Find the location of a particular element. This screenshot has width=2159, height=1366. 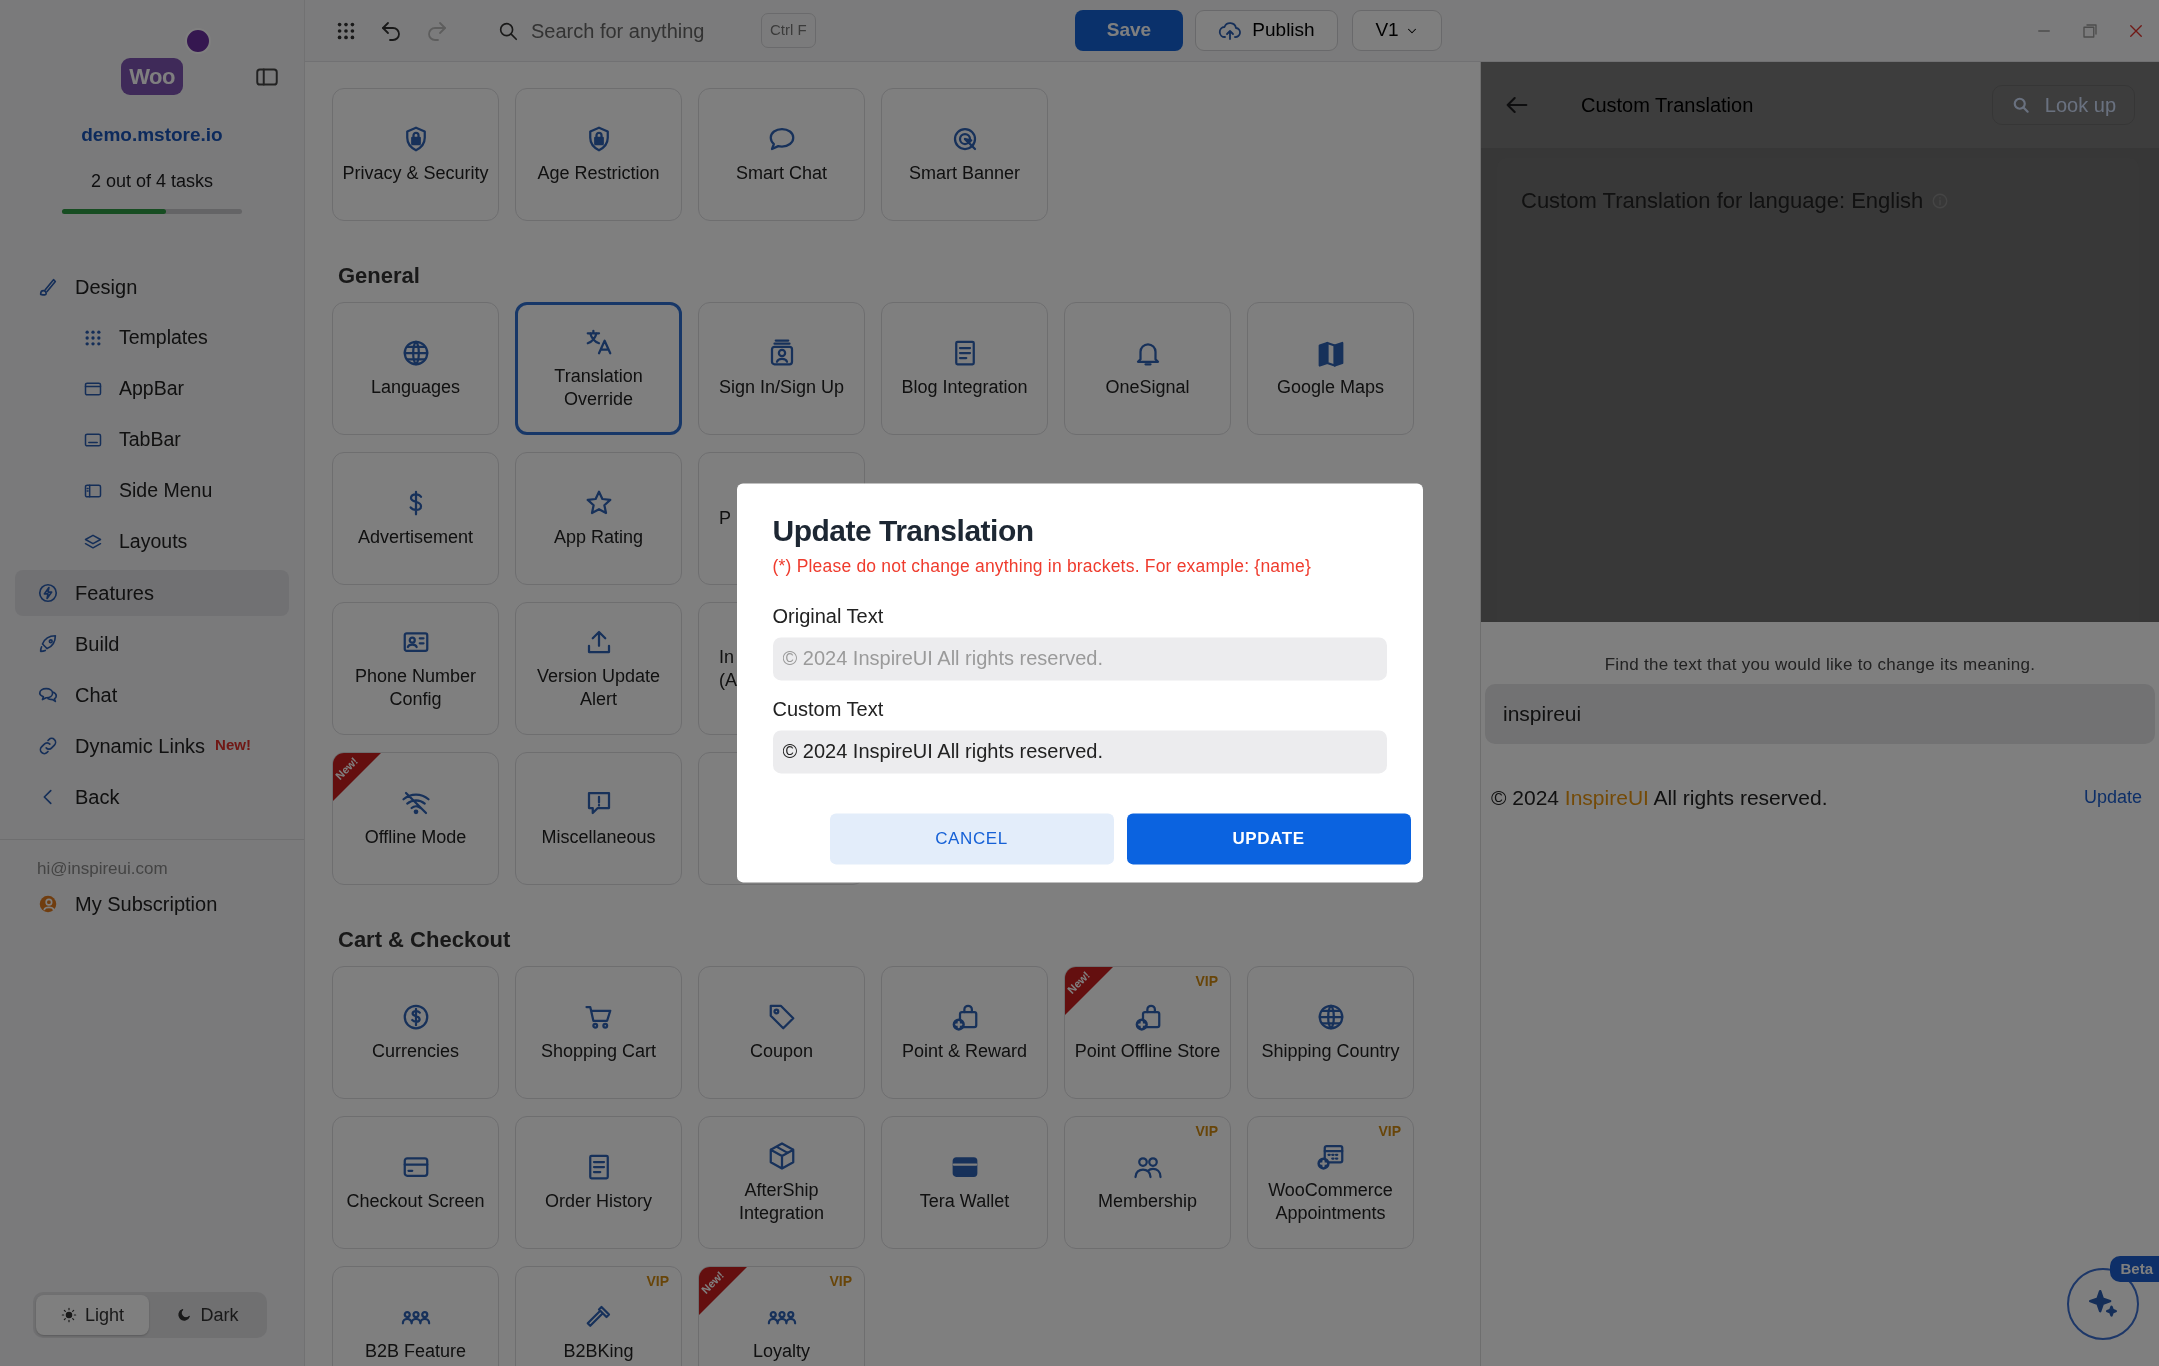

save-button: Save is located at coordinates (1129, 30).